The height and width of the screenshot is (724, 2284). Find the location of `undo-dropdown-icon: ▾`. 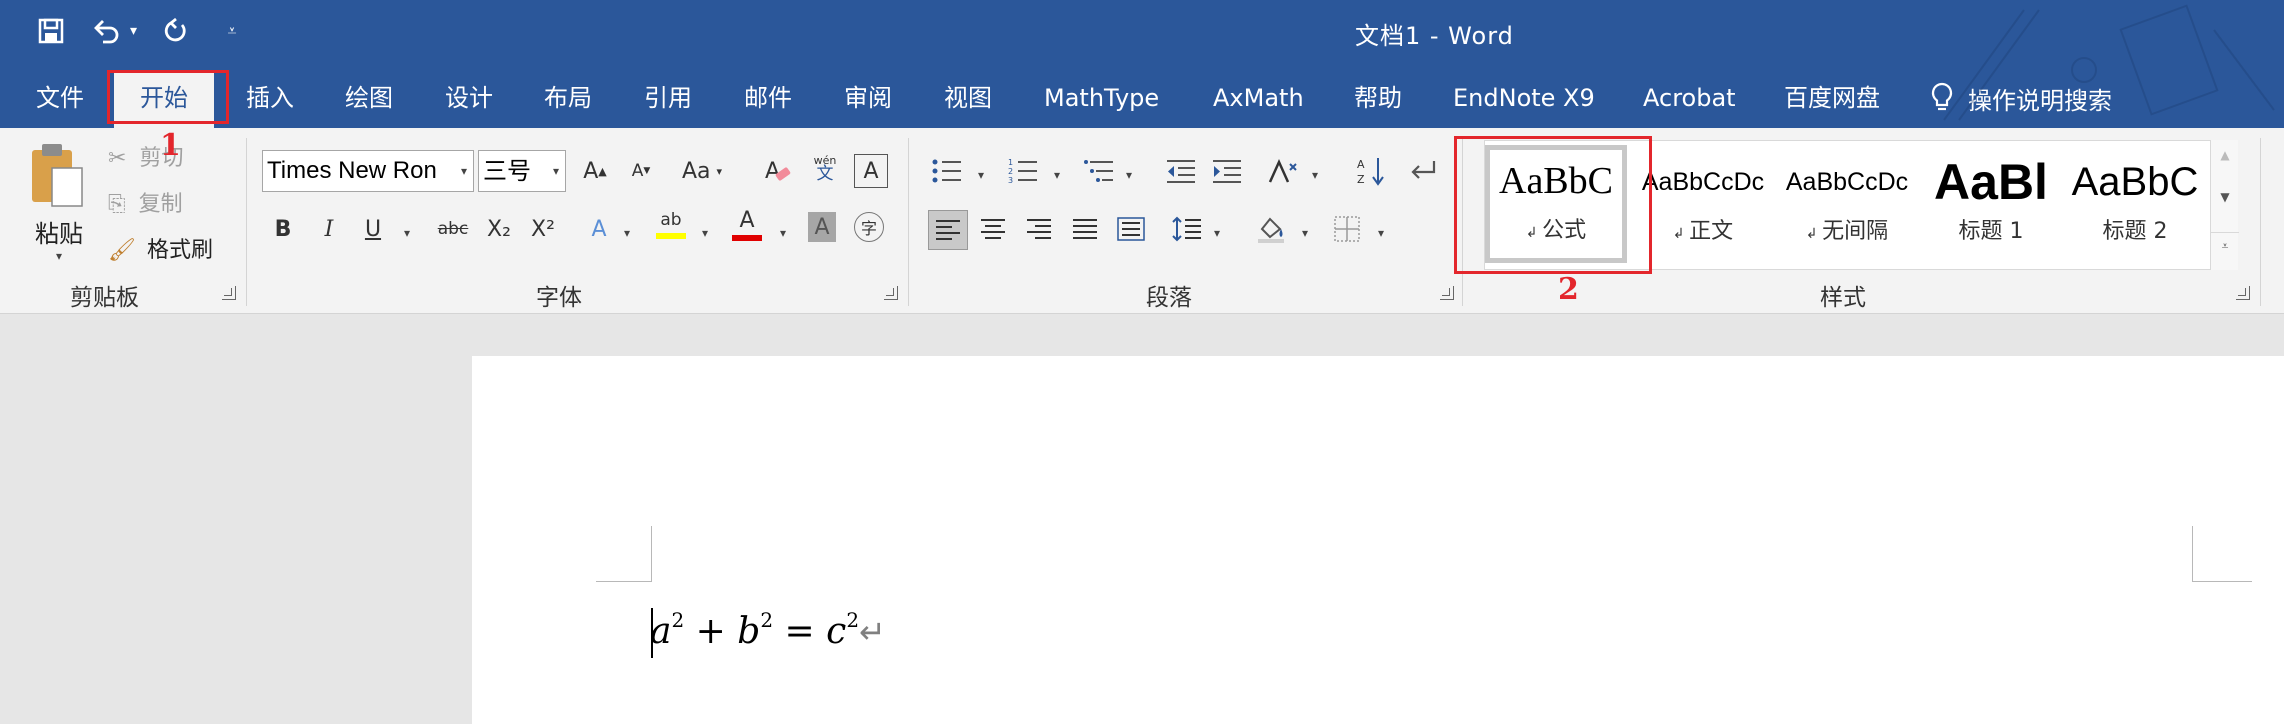

undo-dropdown-icon: ▾ is located at coordinates (133, 31).